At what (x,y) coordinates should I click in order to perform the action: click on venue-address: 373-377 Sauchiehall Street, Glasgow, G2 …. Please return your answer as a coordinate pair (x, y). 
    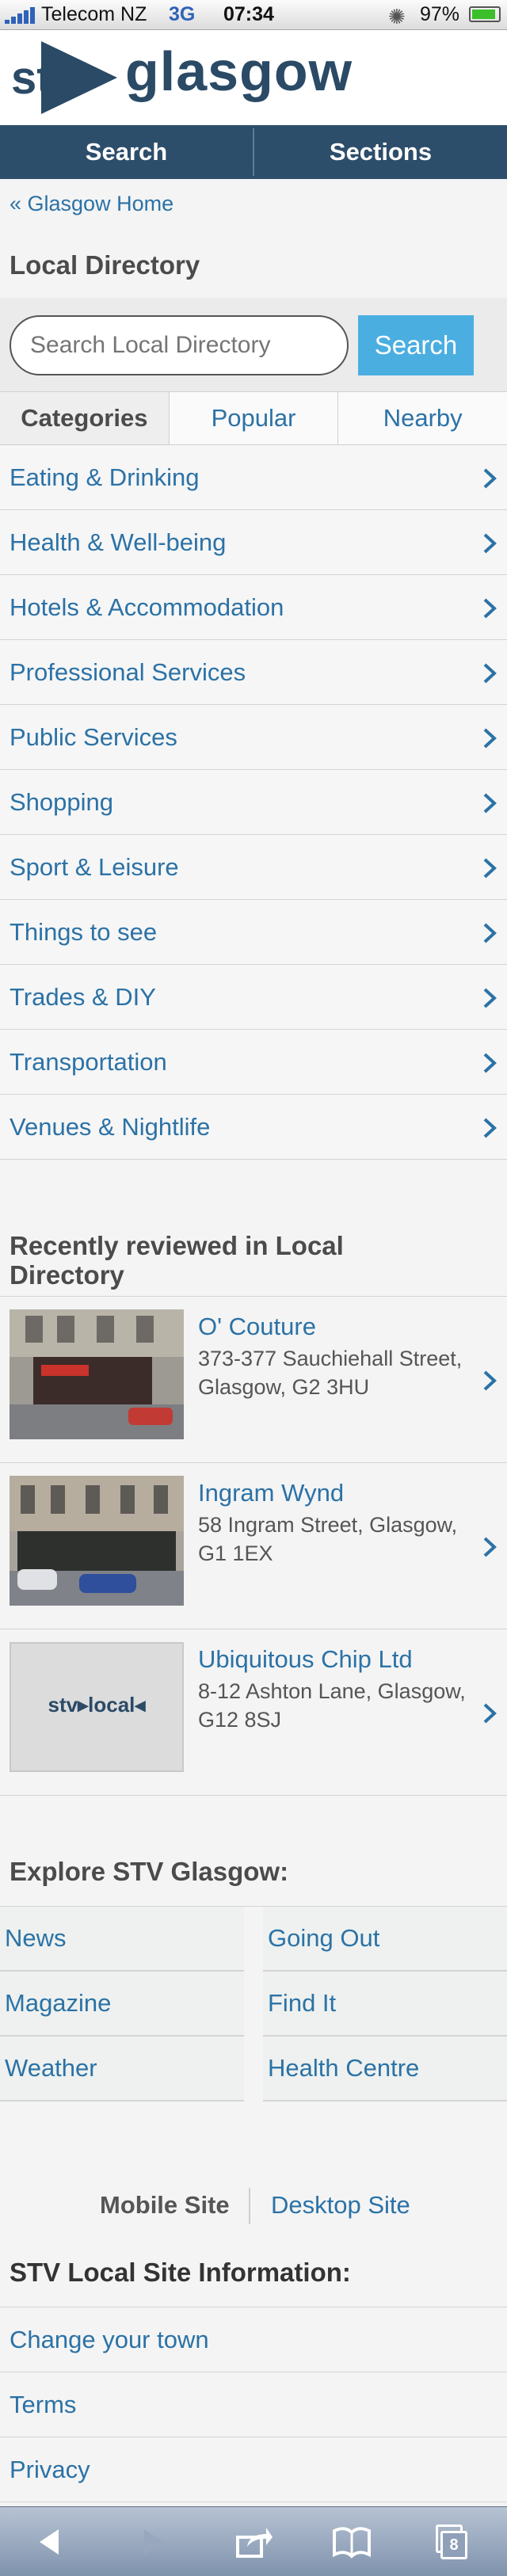
    Looking at the image, I should click on (331, 1373).